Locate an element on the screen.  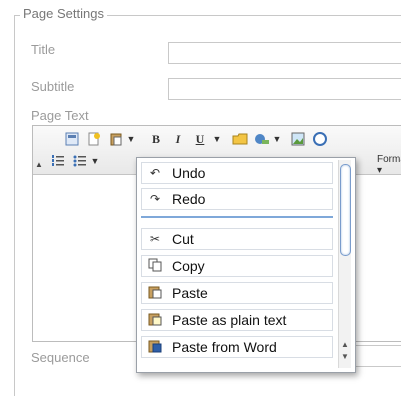
title-label: Title is located at coordinates (43, 49).